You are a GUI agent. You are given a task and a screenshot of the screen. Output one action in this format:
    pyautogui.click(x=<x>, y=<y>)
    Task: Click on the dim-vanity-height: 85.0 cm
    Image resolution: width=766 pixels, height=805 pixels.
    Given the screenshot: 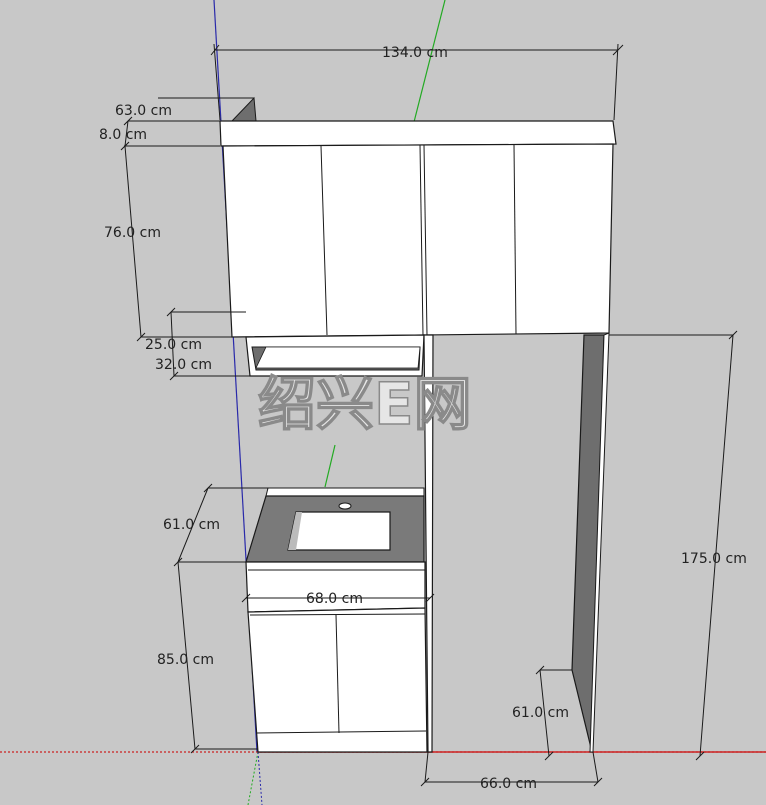 What is the action you would take?
    pyautogui.click(x=185, y=660)
    